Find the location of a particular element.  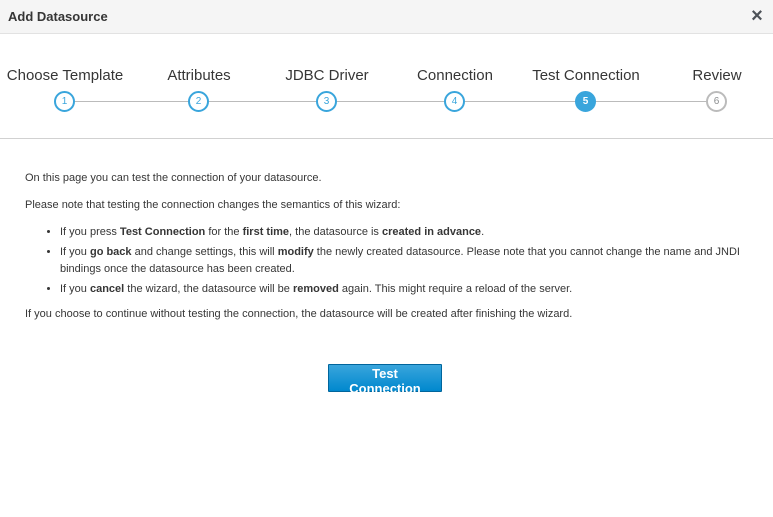

wizard-step-review: Review 6 is located at coordinates (707, 79).